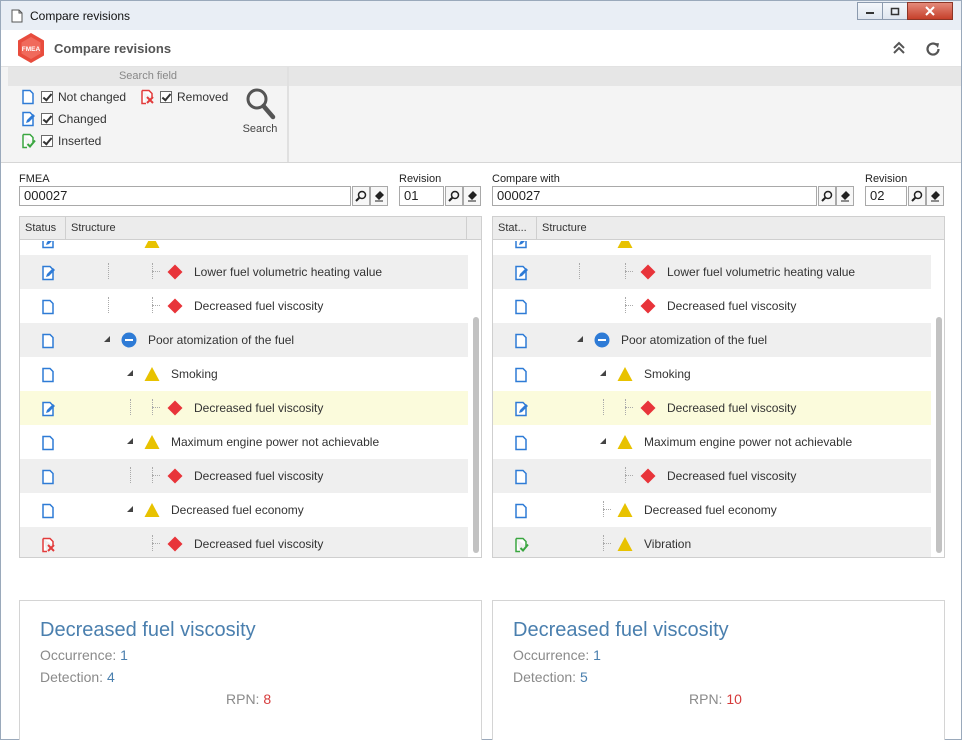 This screenshot has height=740, width=962. I want to click on rpn-value: 10, so click(734, 699).